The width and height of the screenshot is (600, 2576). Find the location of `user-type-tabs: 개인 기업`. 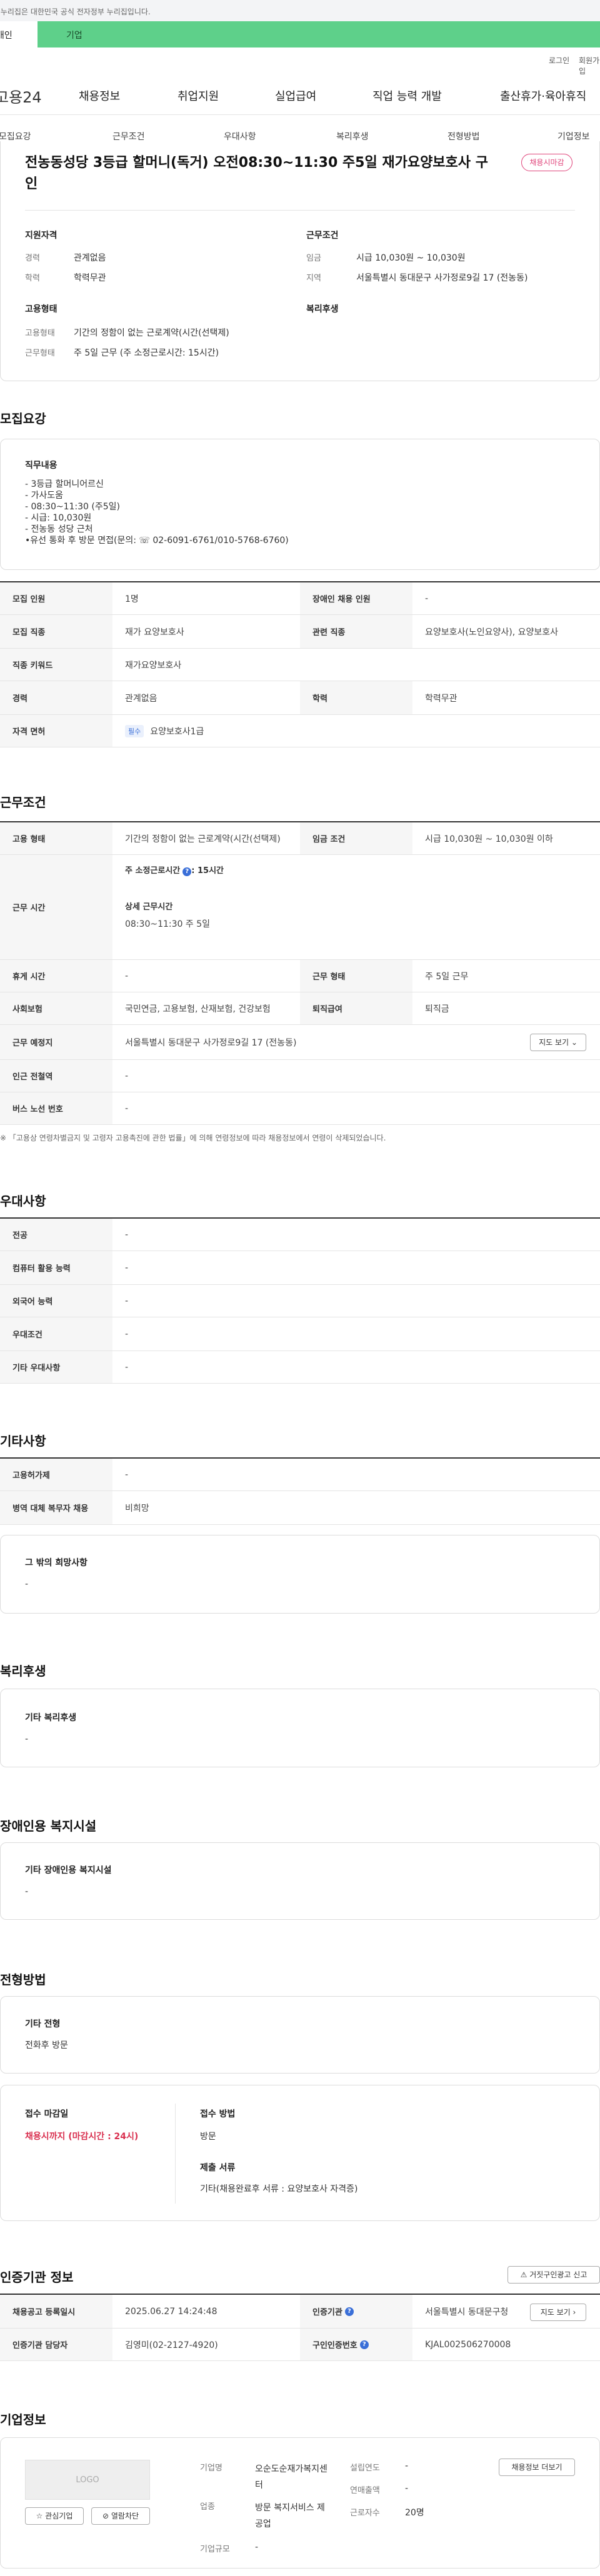

user-type-tabs: 개인 기업 is located at coordinates (300, 34).